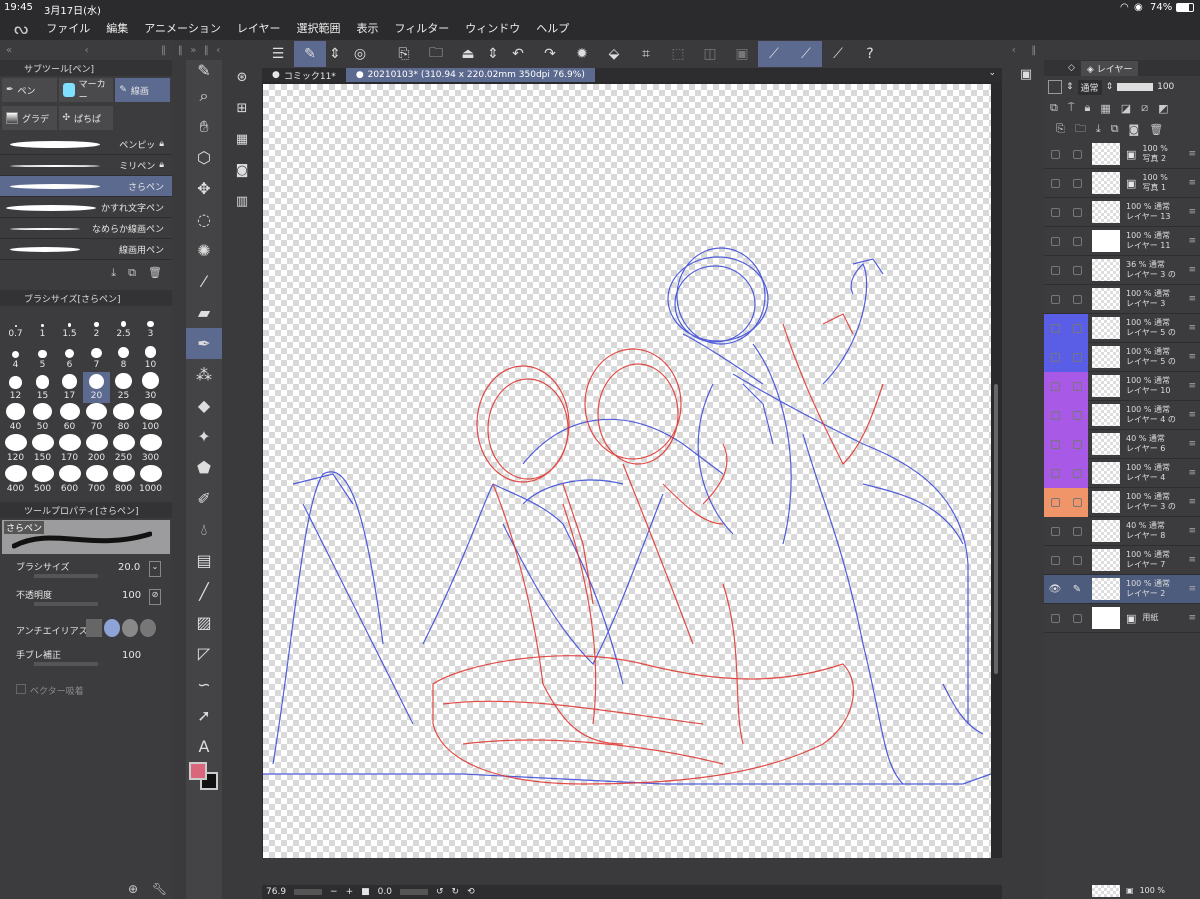 This screenshot has width=1200, height=899. What do you see at coordinates (204, 250) in the screenshot?
I see `auto-select-icon: ✺` at bounding box center [204, 250].